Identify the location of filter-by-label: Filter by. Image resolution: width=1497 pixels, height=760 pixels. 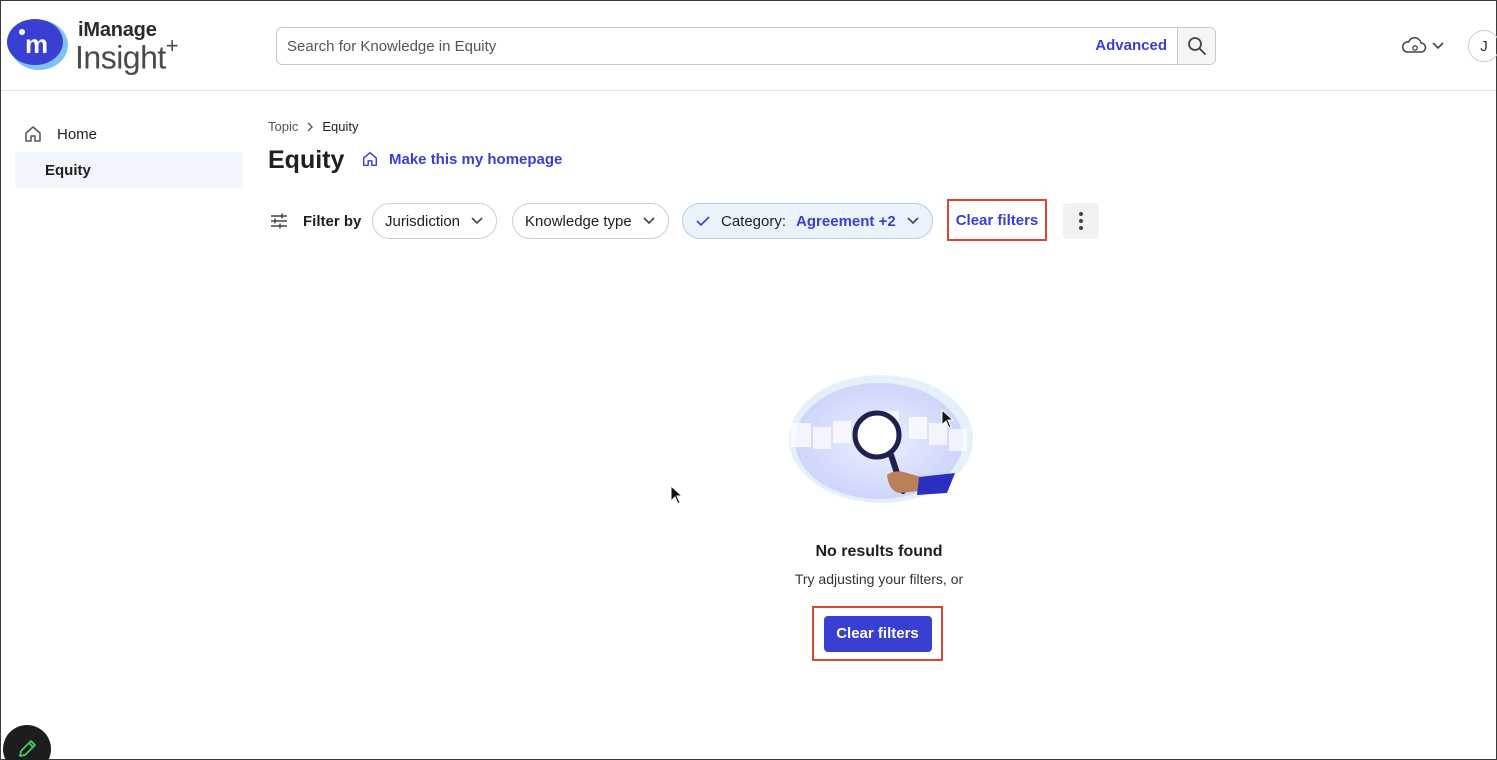
(315, 221).